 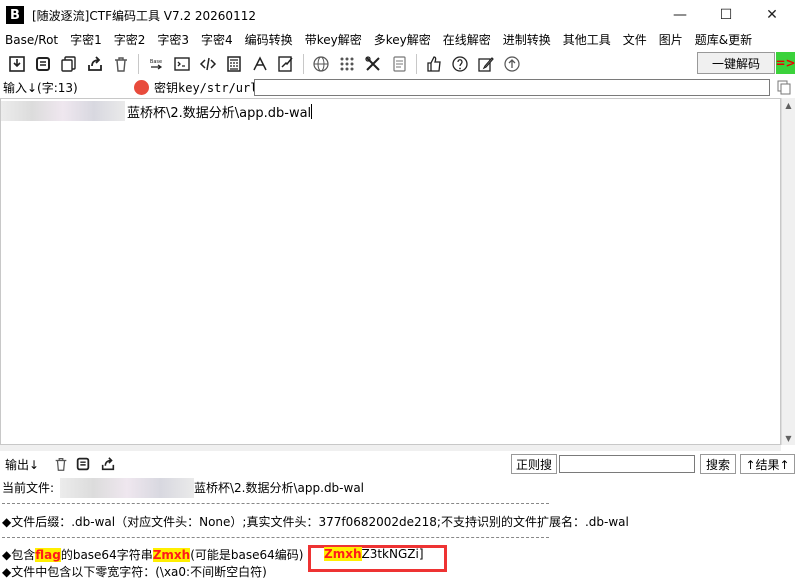 What do you see at coordinates (220, 112) in the screenshot?
I see `input-text: 蓝桥杯\2.数据分析\app.db-wal` at bounding box center [220, 112].